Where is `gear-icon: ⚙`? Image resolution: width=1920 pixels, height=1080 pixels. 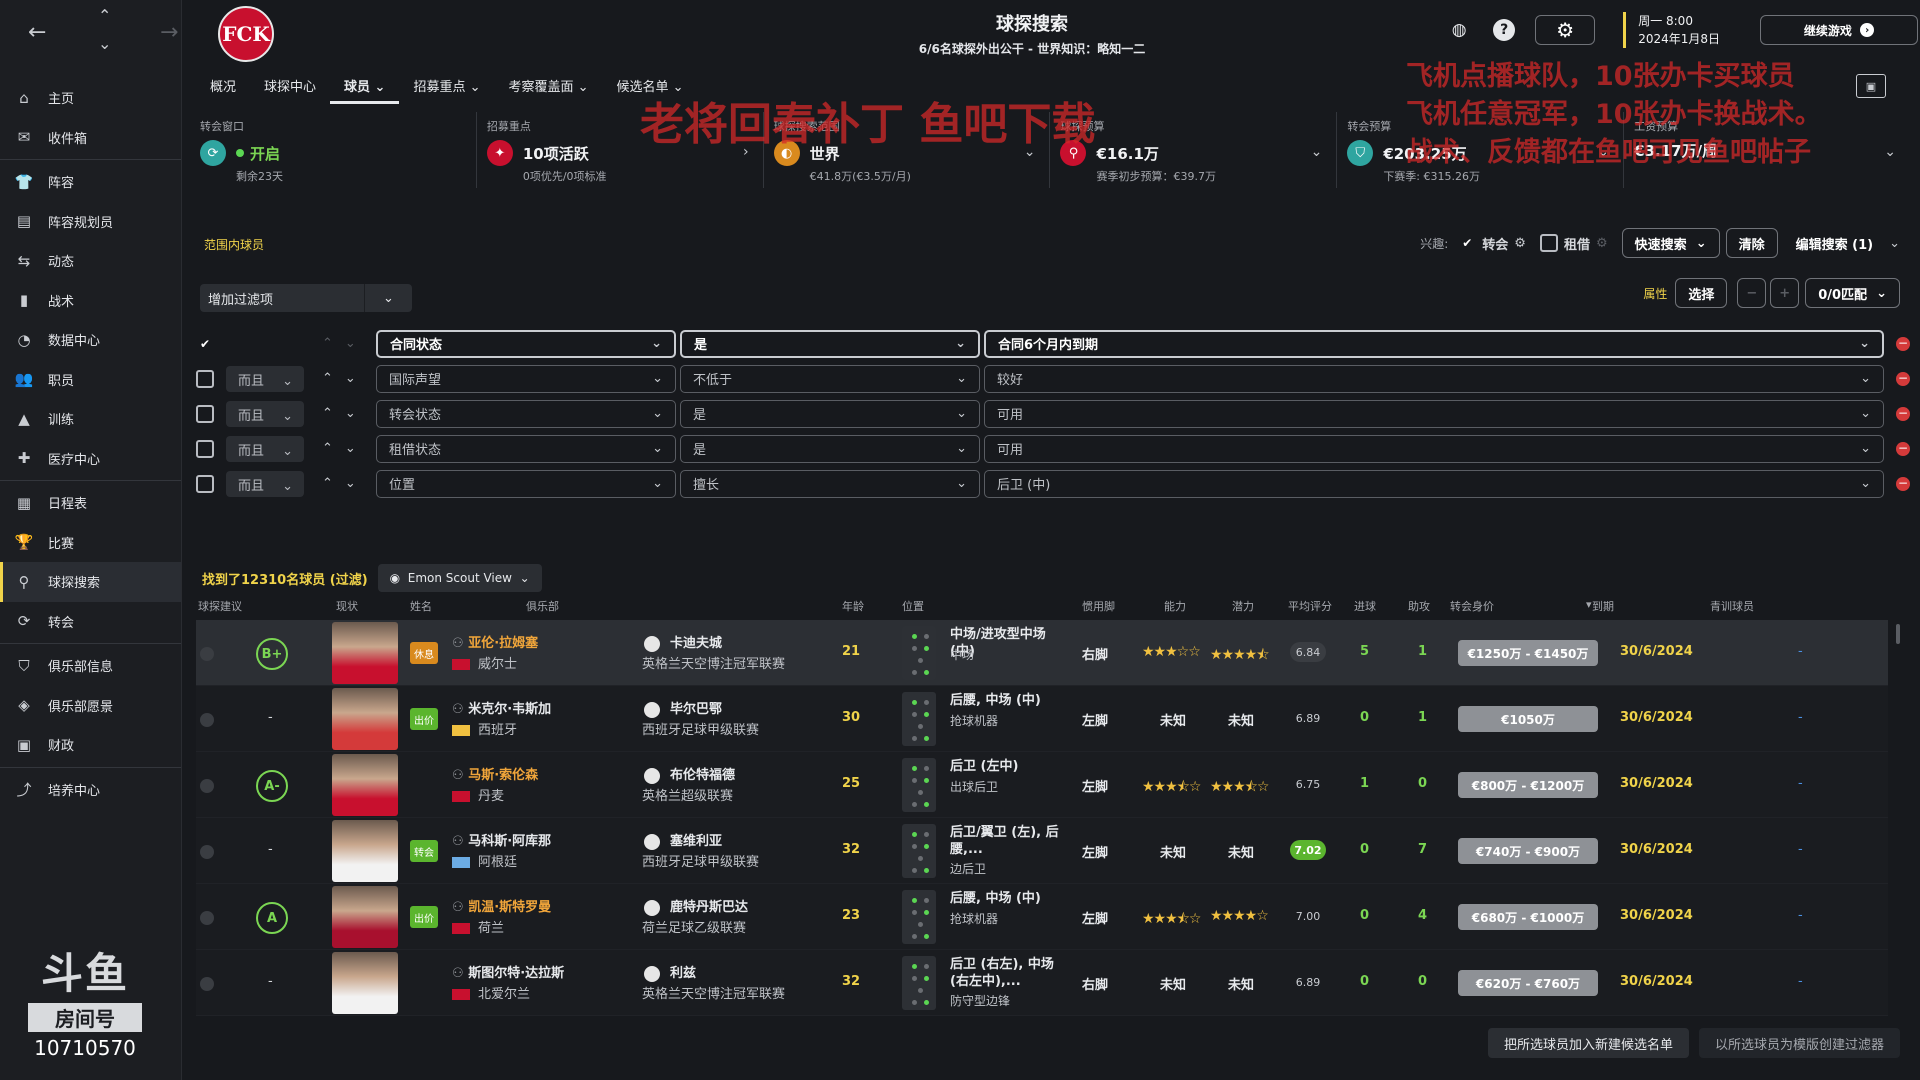 gear-icon: ⚙ is located at coordinates (1565, 30).